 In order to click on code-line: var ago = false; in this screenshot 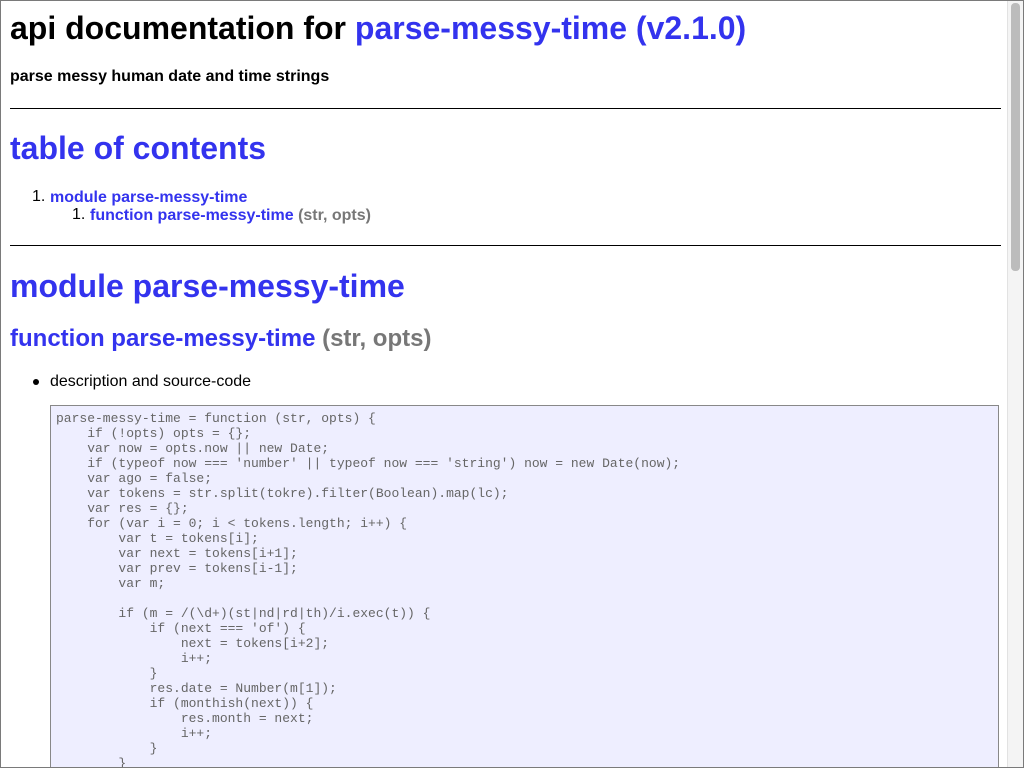, I will do `click(134, 478)`.